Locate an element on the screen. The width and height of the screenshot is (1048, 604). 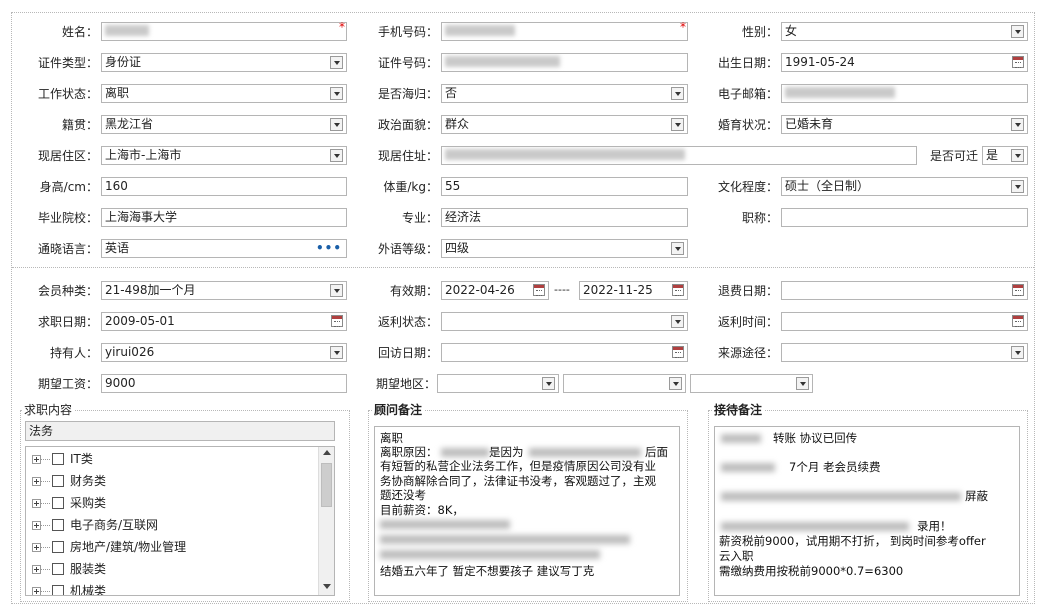
region-province-select is located at coordinates (498, 383).